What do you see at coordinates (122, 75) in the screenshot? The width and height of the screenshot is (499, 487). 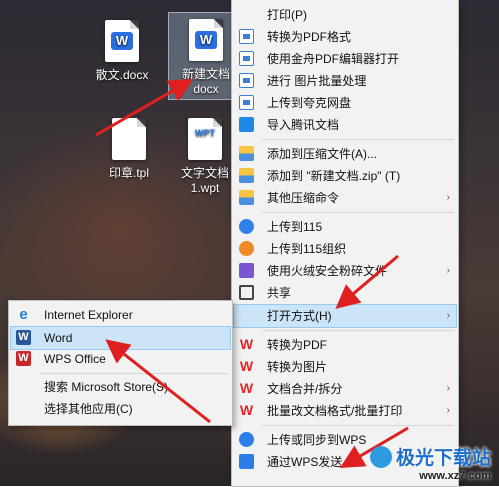 I see `desktop-file-label: 散文.docx` at bounding box center [122, 75].